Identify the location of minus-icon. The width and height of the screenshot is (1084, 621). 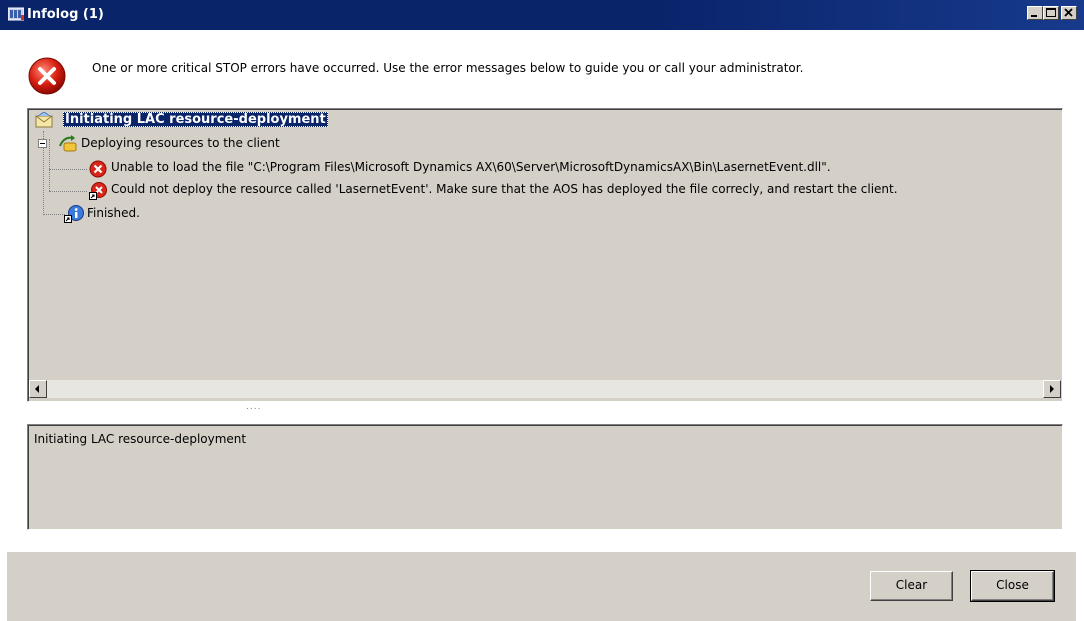
(42, 143).